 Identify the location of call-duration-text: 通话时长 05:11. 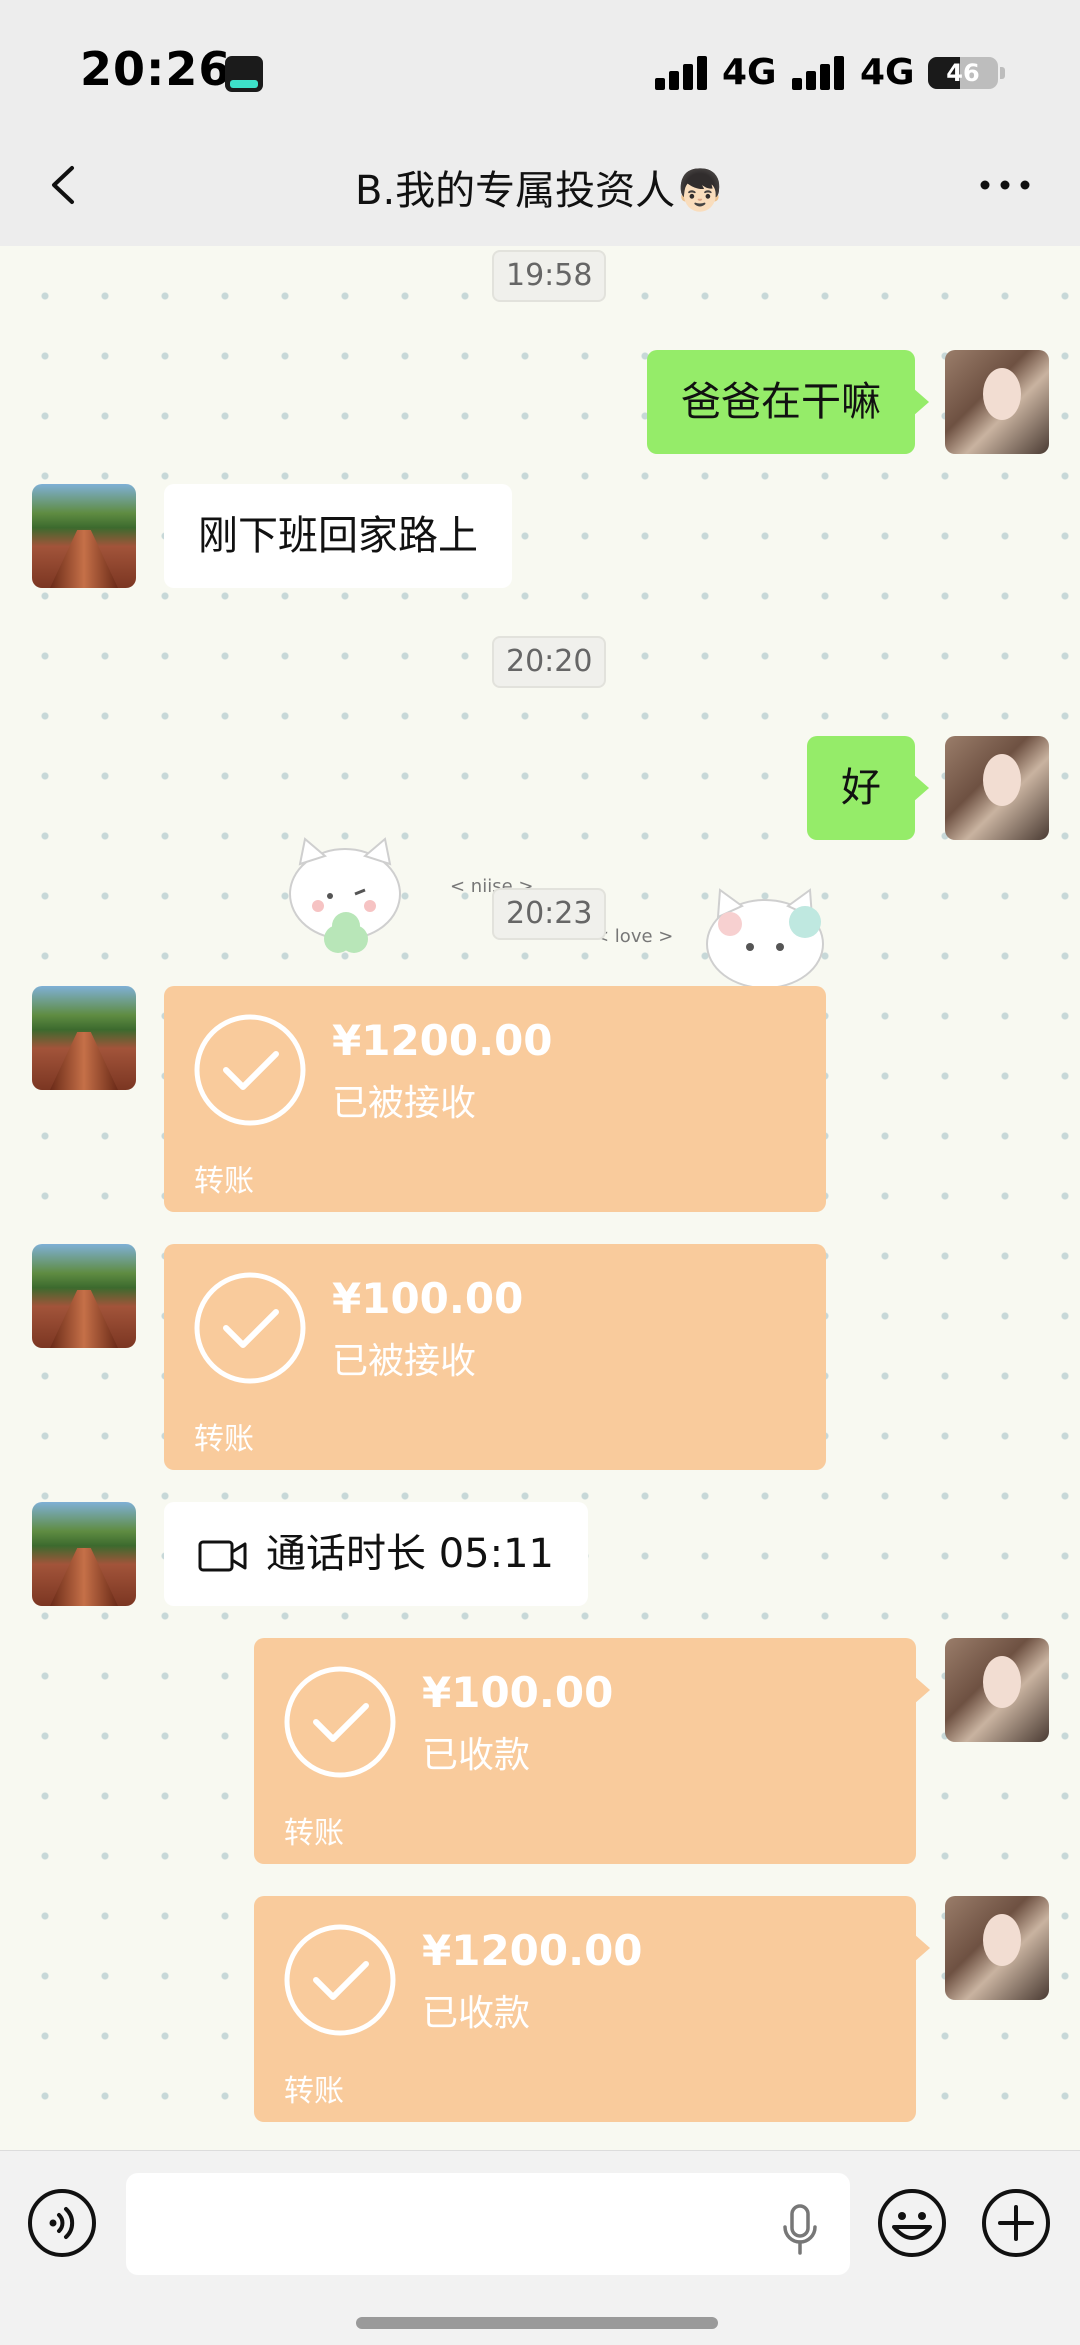
(410, 1554).